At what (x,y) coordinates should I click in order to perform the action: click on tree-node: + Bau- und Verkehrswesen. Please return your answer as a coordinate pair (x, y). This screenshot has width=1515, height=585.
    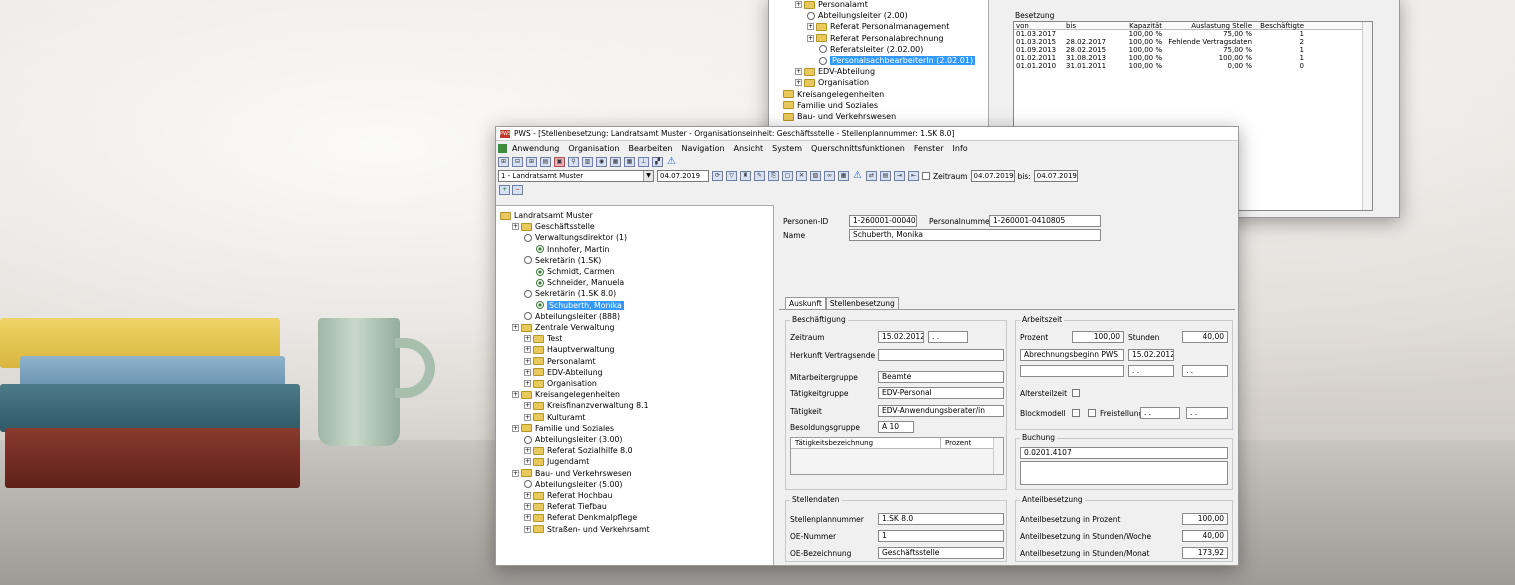
    Looking at the image, I should click on (572, 473).